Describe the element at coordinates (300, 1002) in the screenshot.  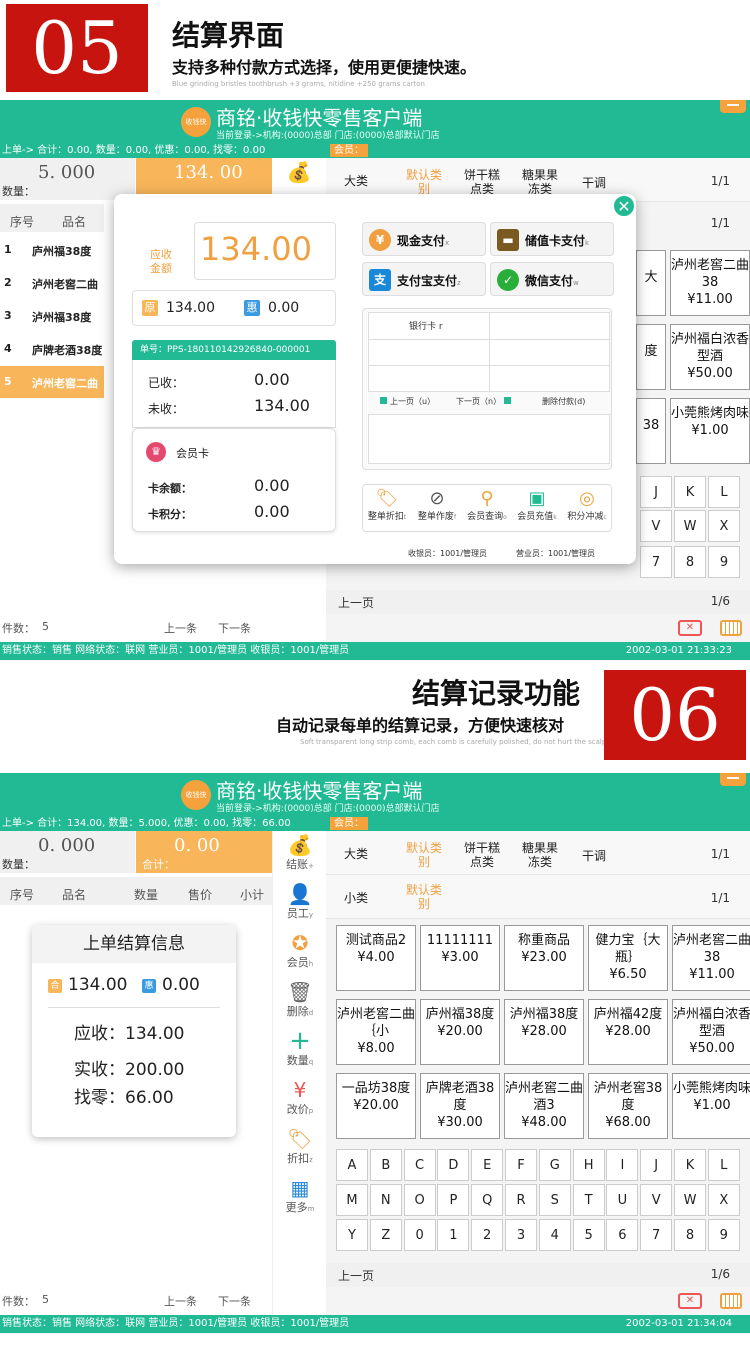
I see `delete-tool: 🗑 删除d` at that location.